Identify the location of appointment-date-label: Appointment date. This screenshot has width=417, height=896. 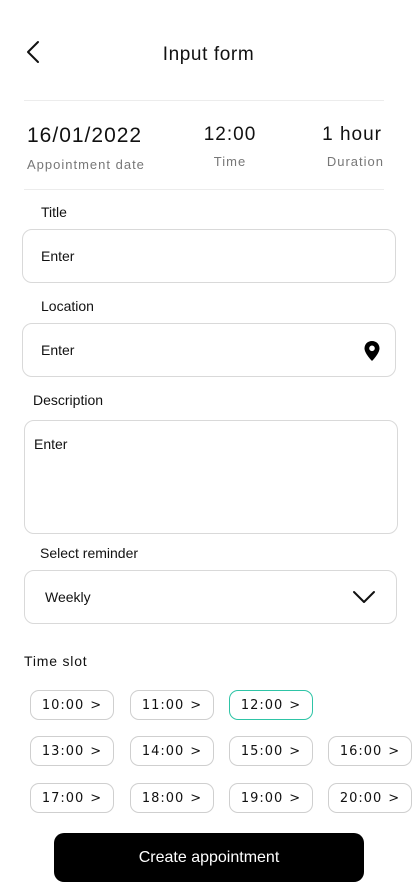
(86, 164).